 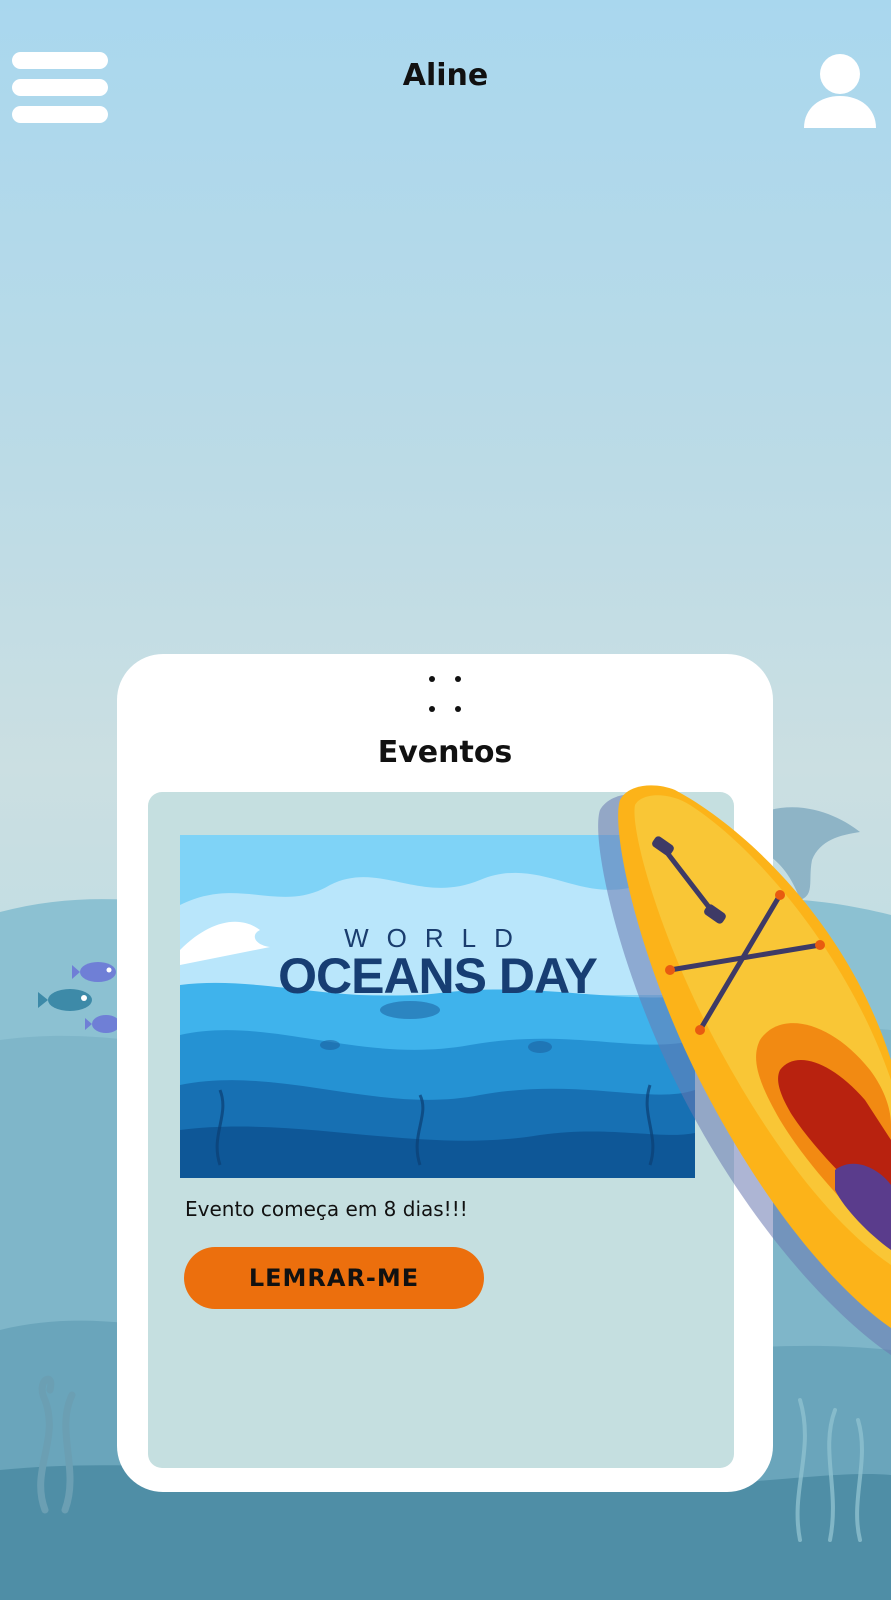 I want to click on events-title: Eventos, so click(x=445, y=752).